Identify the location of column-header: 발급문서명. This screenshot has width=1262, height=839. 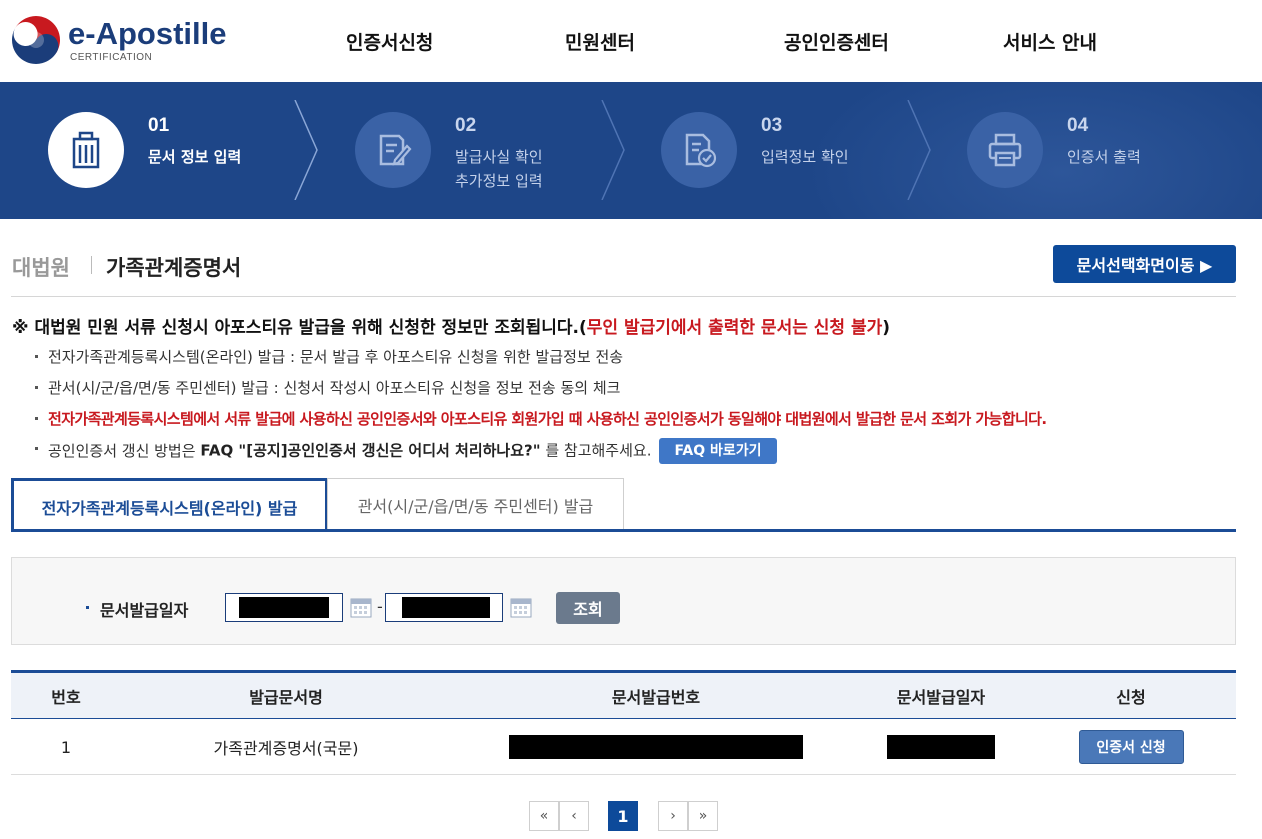
(286, 697).